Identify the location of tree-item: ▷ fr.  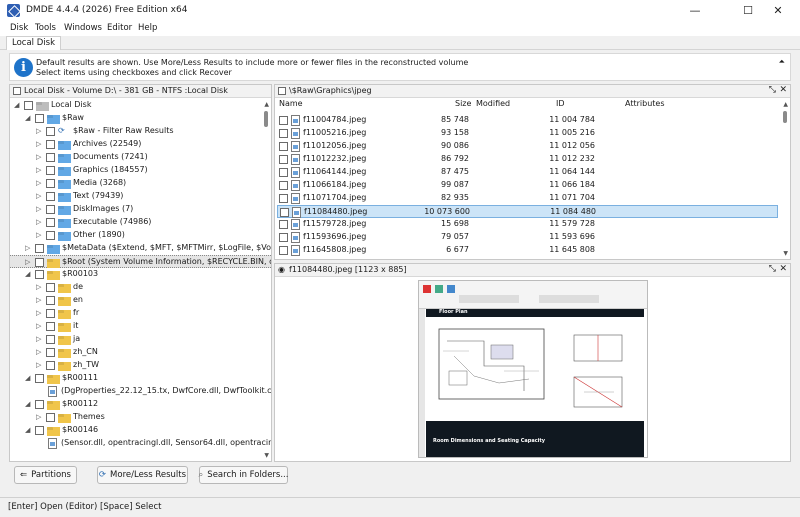
(140, 313).